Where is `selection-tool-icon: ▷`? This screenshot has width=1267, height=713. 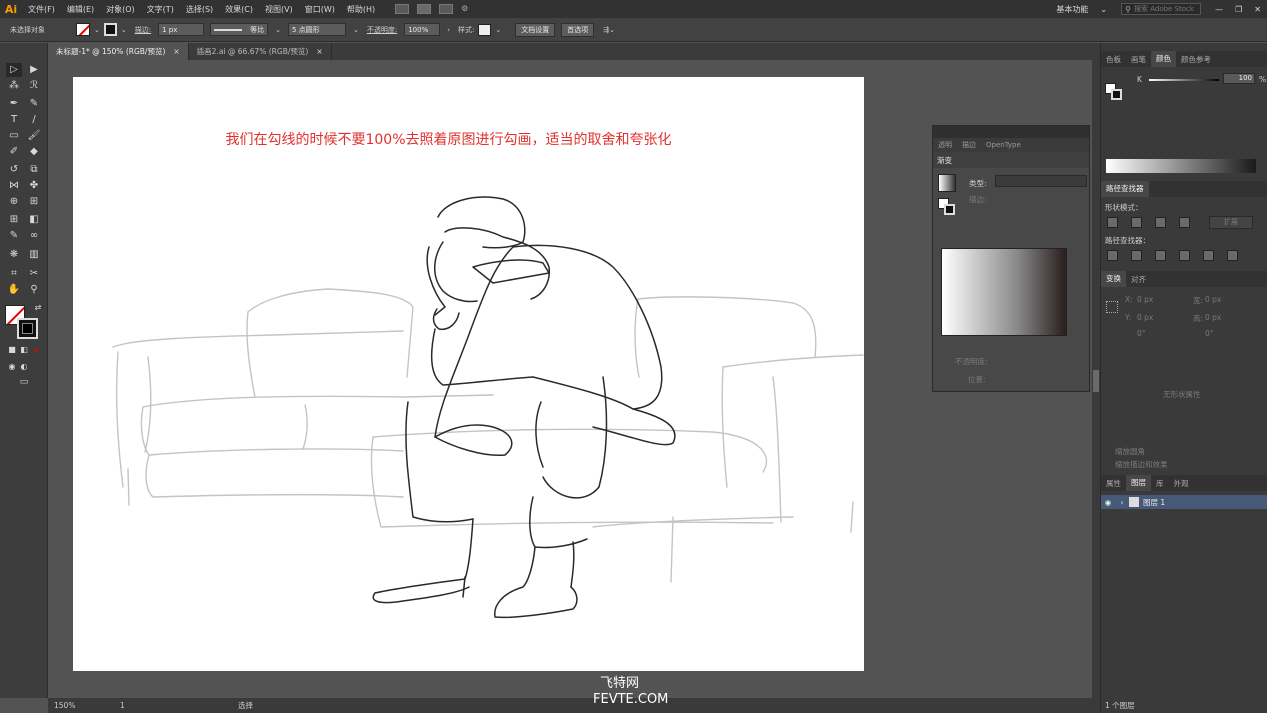
selection-tool-icon: ▷ is located at coordinates (14, 70).